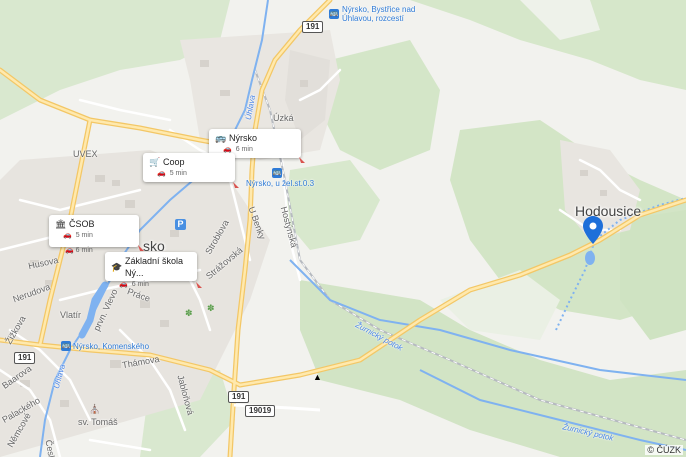 The image size is (686, 457). What do you see at coordinates (94, 409) in the screenshot?
I see `church-icon: ⛪` at bounding box center [94, 409].